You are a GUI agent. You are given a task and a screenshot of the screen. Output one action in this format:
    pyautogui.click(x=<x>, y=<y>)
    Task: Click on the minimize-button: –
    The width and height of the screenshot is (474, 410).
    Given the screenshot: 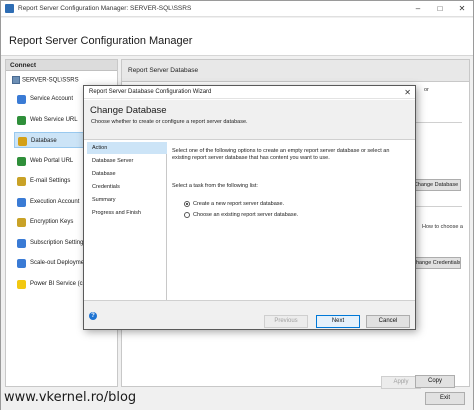 What is the action you would take?
    pyautogui.click(x=418, y=9)
    